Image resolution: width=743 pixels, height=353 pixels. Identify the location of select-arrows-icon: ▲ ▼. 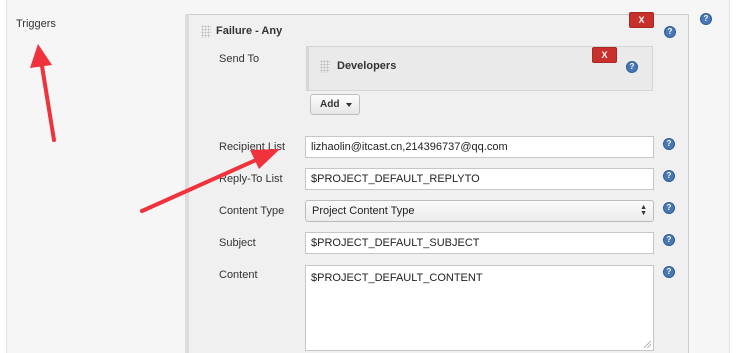
(643, 210).